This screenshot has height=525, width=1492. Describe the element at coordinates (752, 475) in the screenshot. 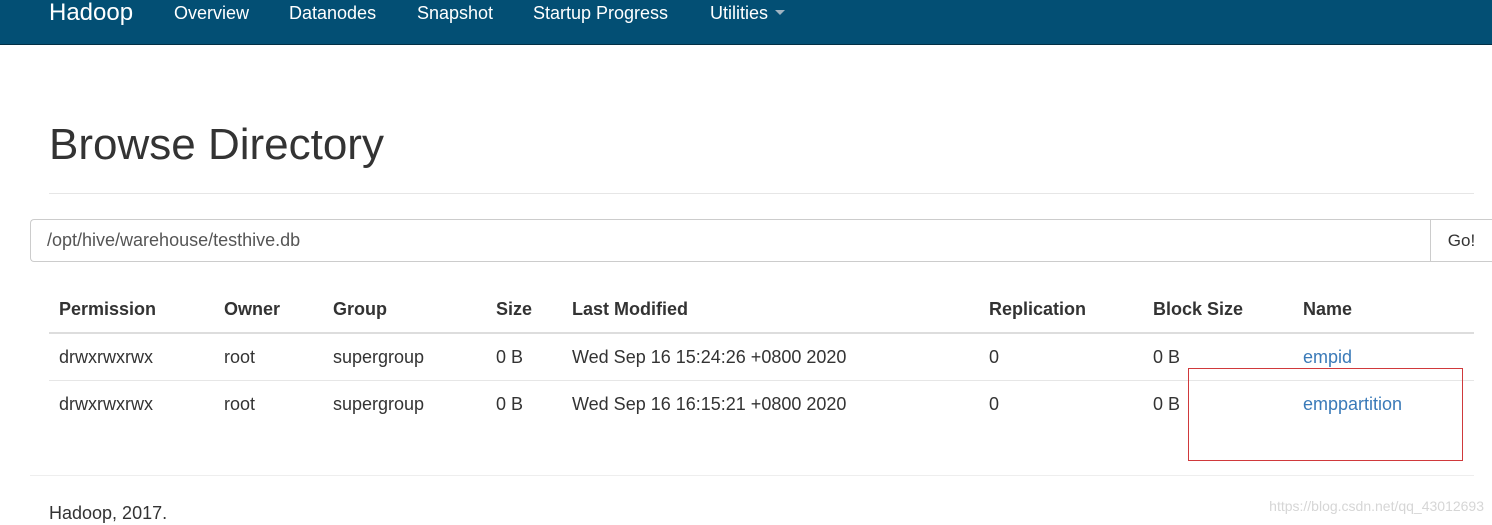

I see `footer-divider` at that location.